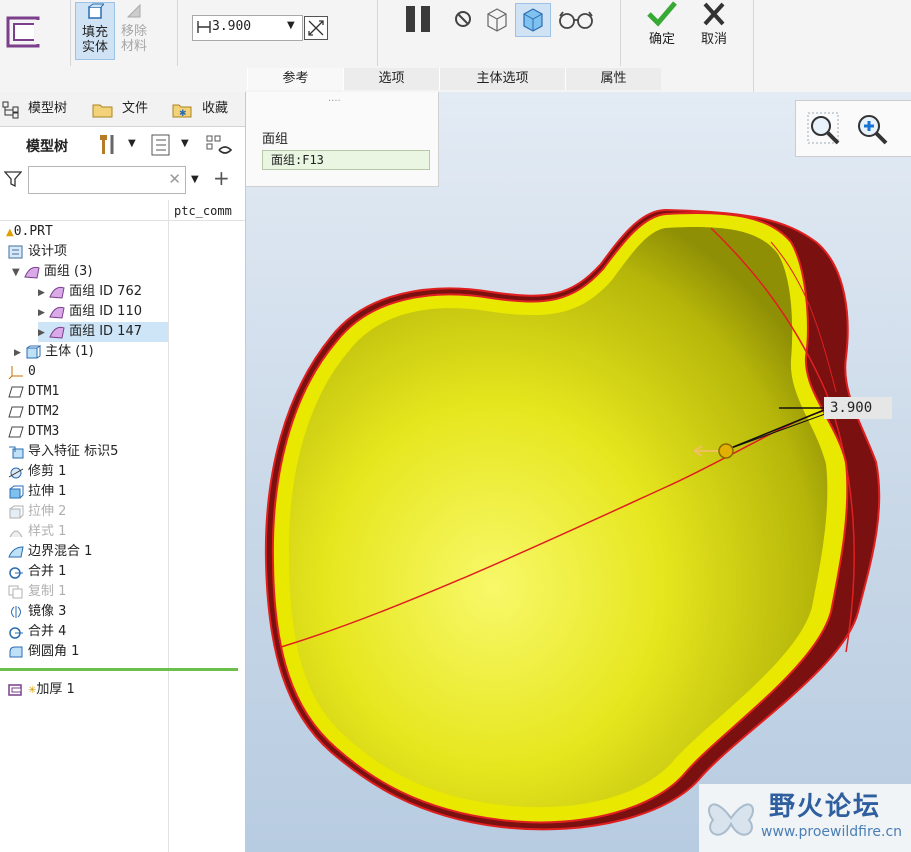  I want to click on view-toolbar, so click(853, 128).